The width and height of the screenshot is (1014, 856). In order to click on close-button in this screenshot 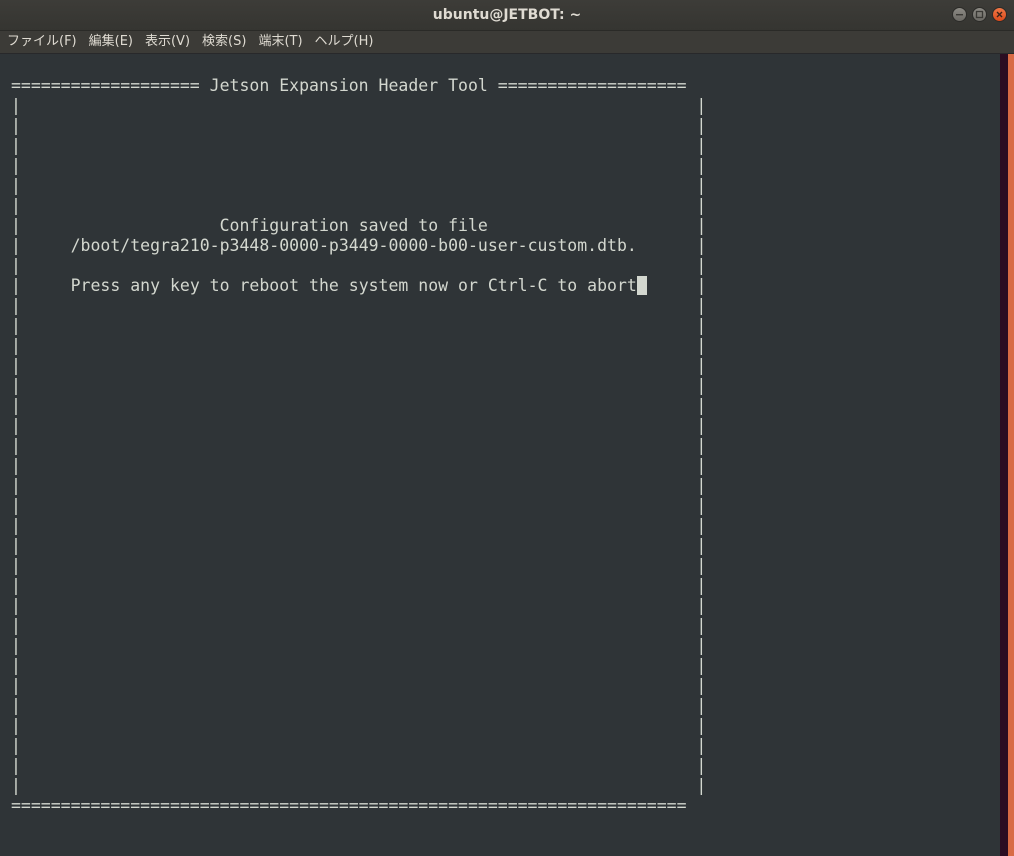, I will do `click(999, 14)`.